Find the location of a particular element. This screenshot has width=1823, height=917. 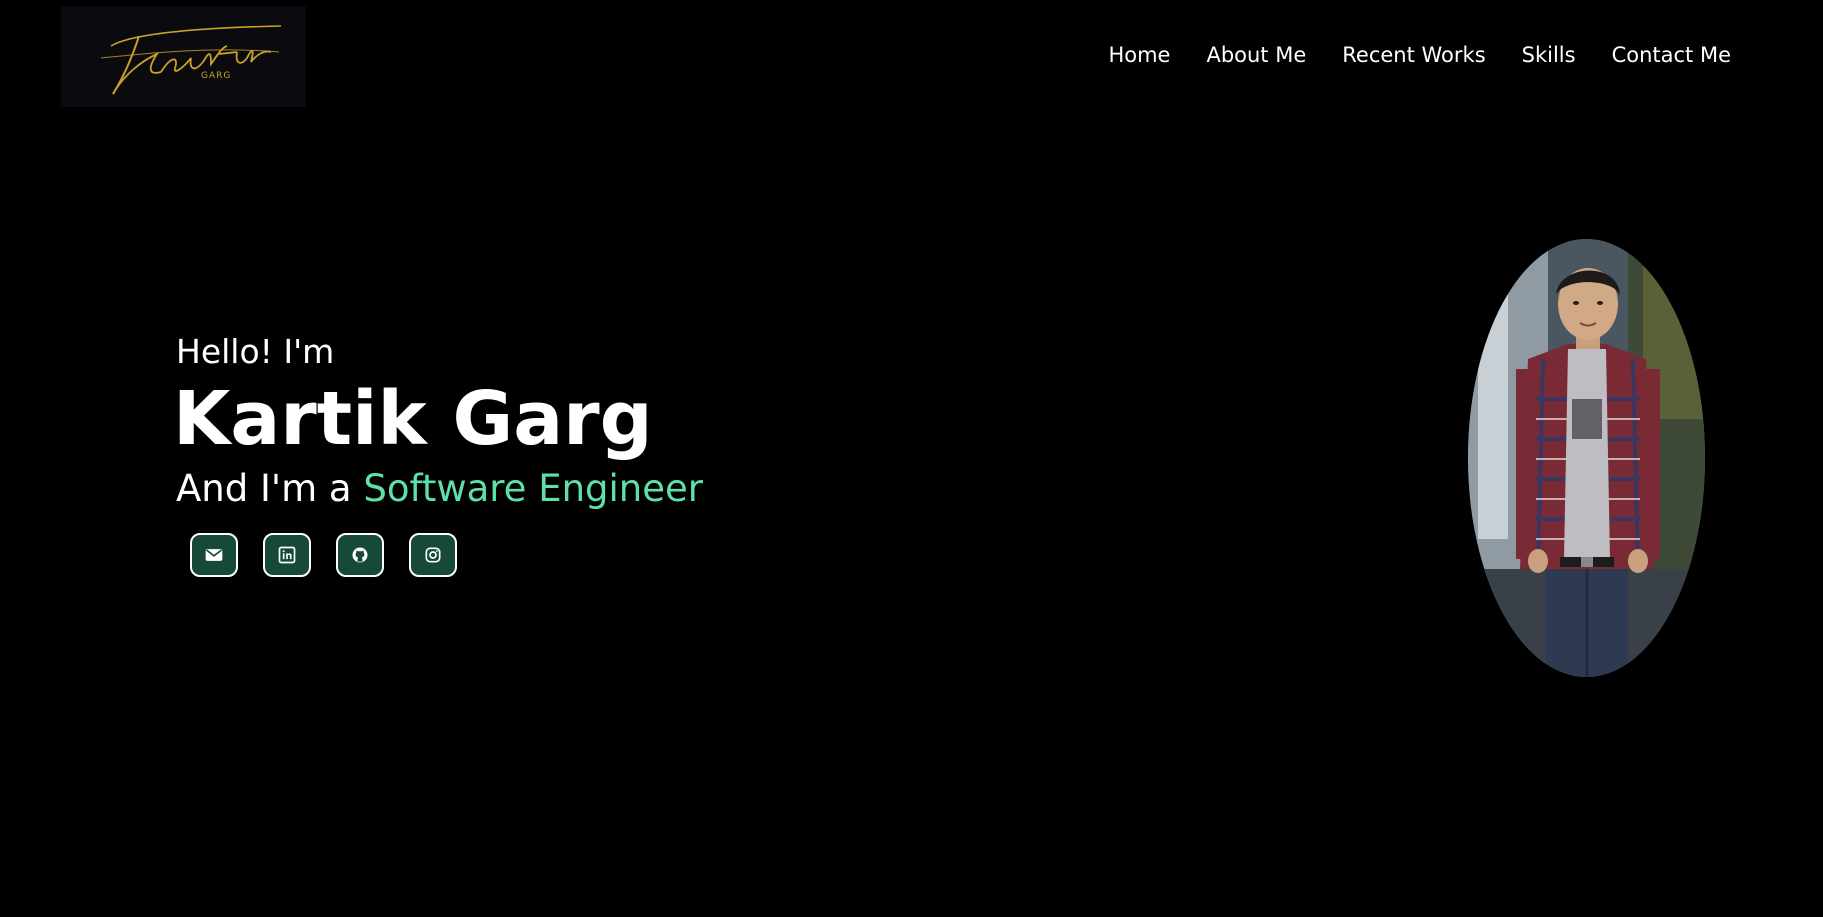

github-button is located at coordinates (360, 555).